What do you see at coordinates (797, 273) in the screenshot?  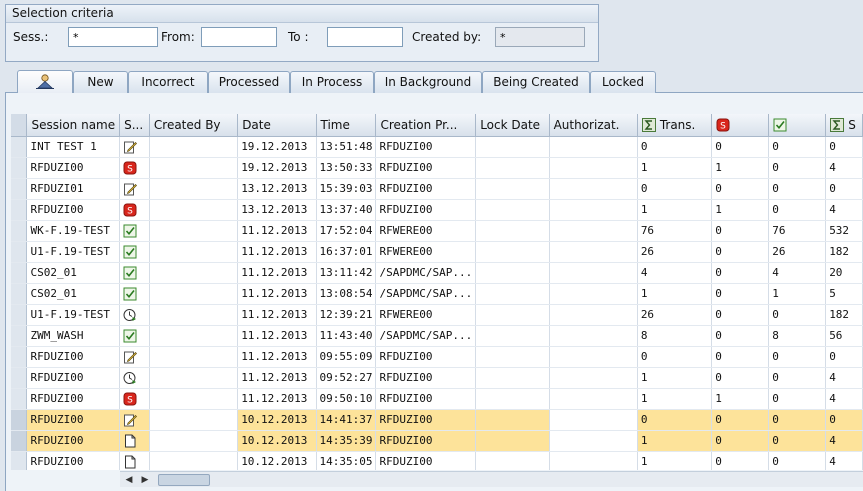 I see `cell-processed: 4` at bounding box center [797, 273].